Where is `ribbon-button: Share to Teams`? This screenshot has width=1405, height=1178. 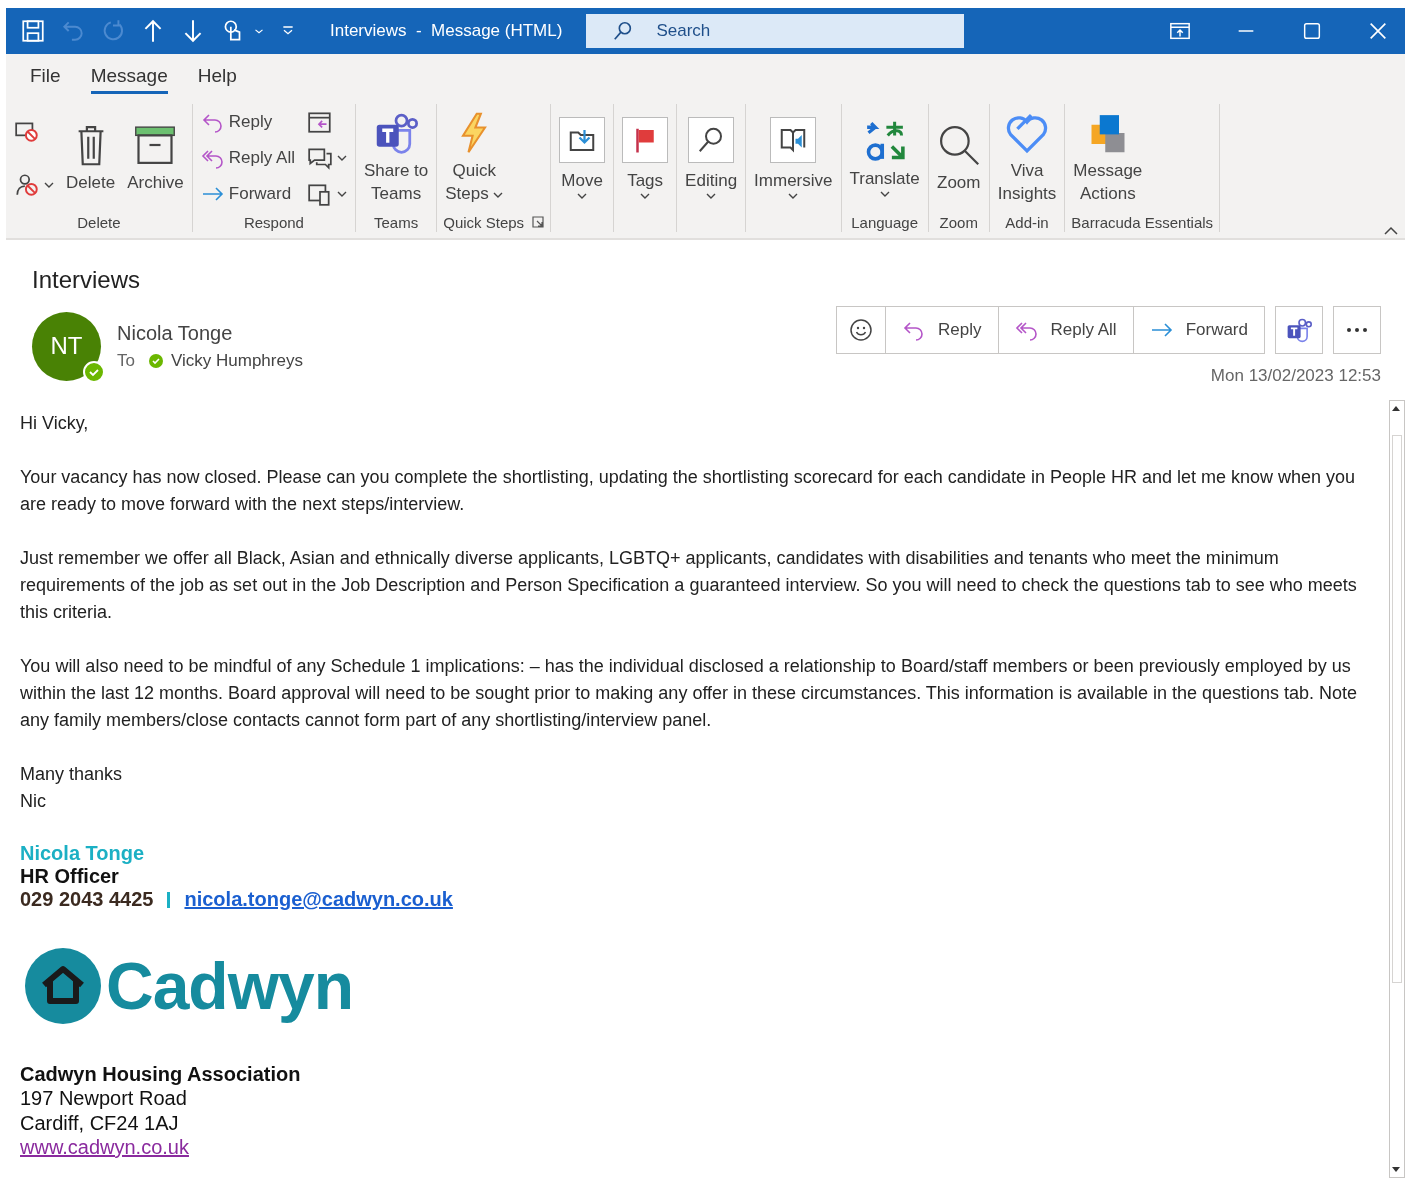
ribbon-button: Share to Teams is located at coordinates (396, 158).